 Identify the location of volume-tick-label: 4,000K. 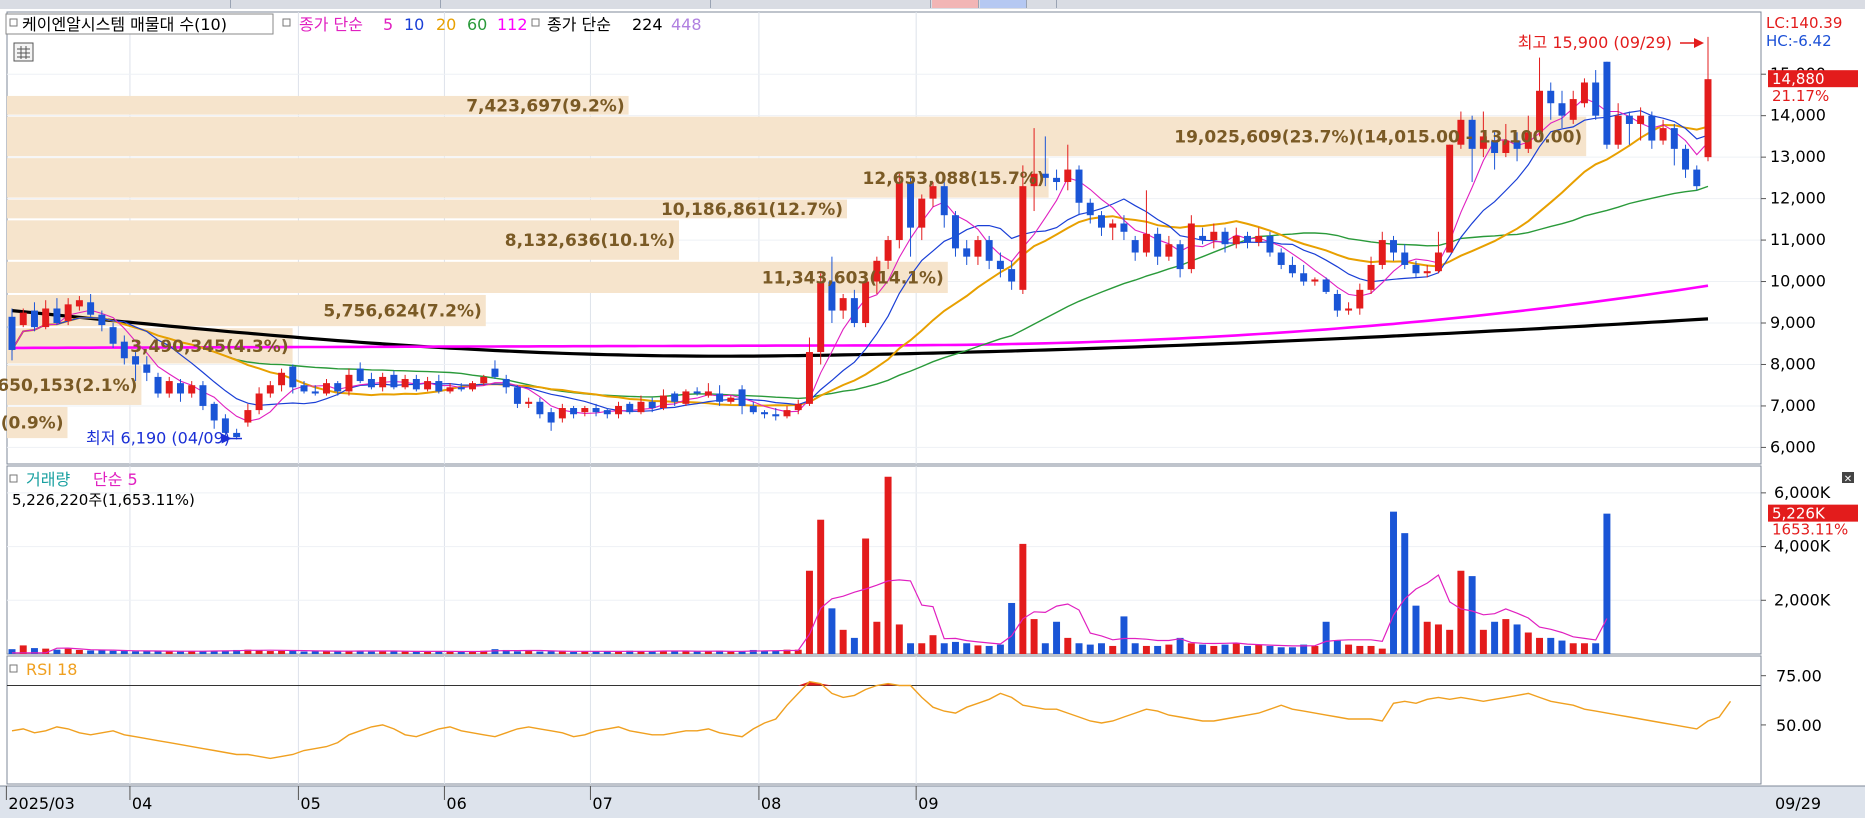
(1802, 546).